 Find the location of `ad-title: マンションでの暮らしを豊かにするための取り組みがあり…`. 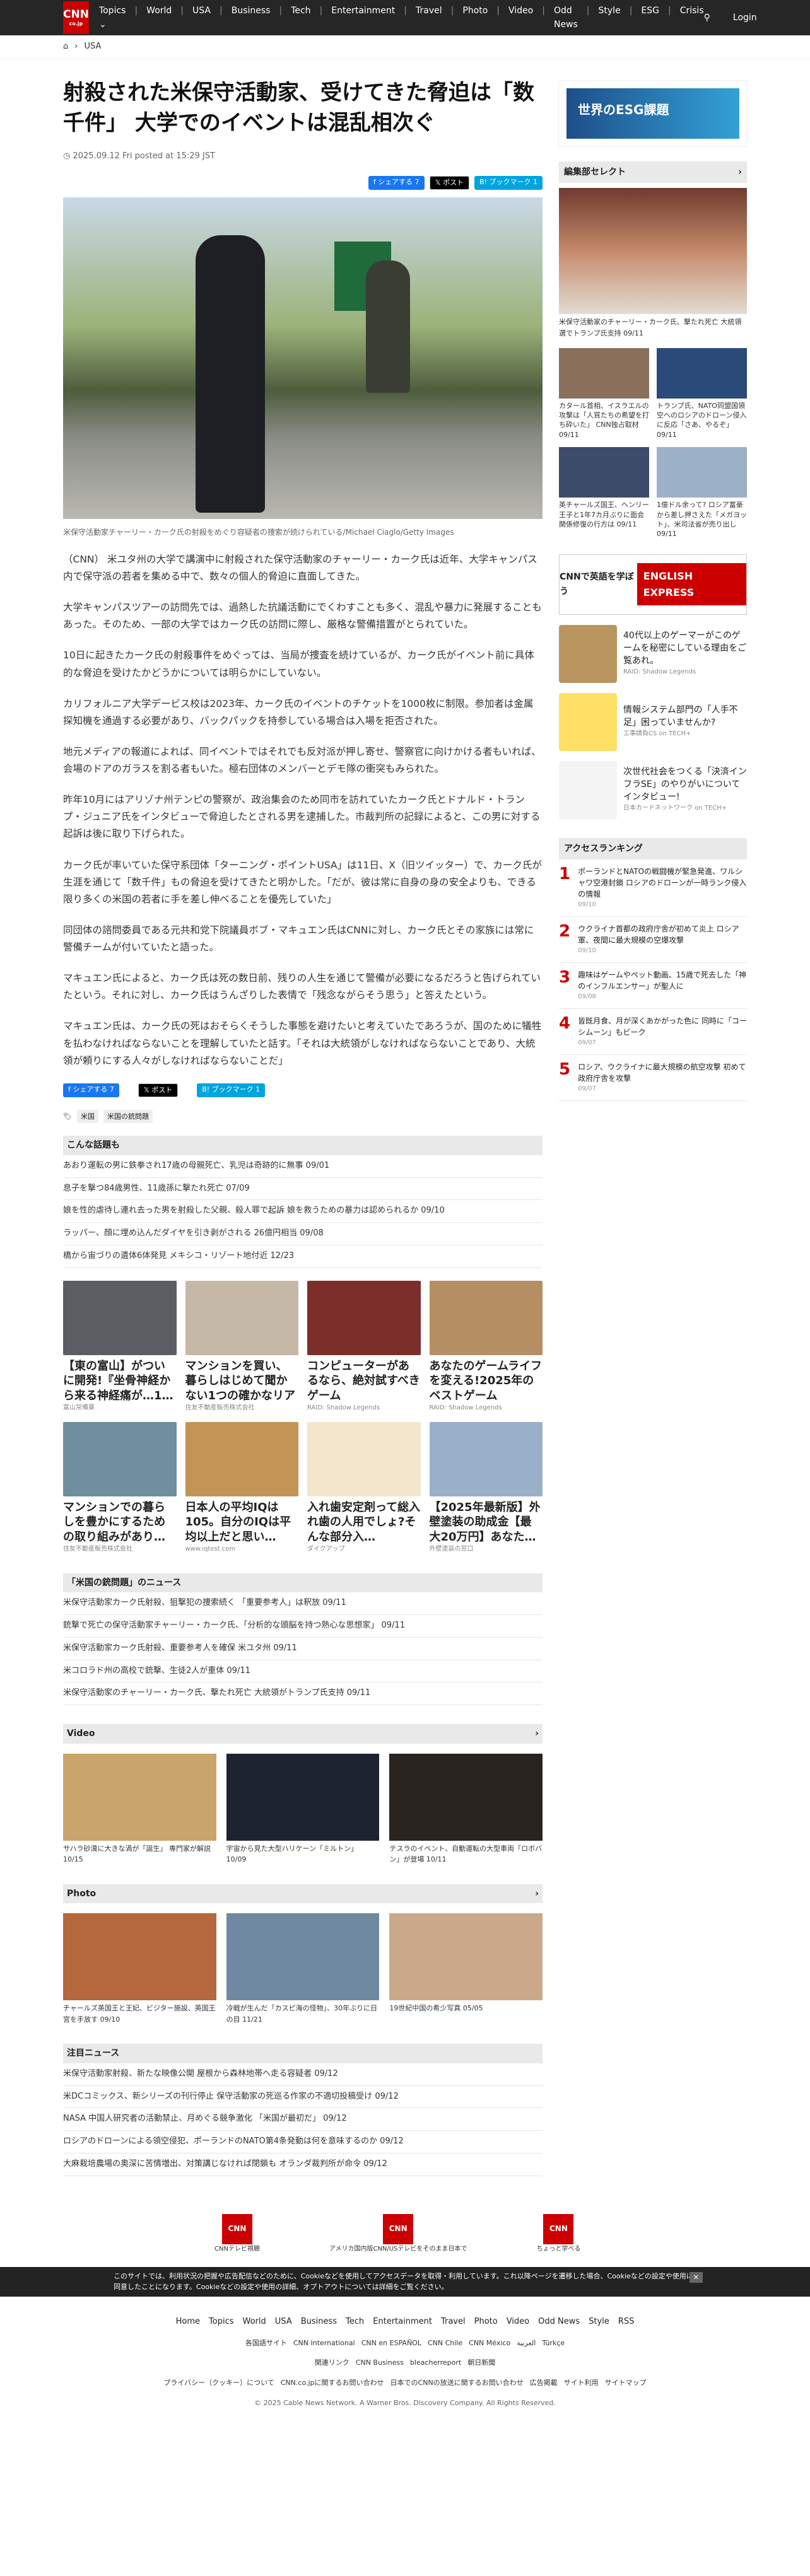

ad-title: マンションでの暮らしを豊かにするための取り組みがあり… is located at coordinates (120, 1522).